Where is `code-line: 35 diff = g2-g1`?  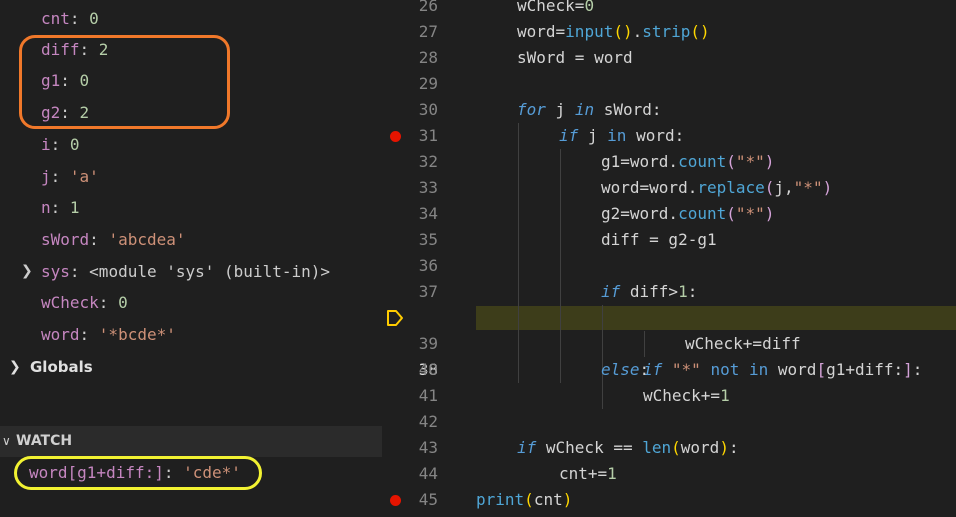
code-line: 35 diff = g2-g1 is located at coordinates (669, 240).